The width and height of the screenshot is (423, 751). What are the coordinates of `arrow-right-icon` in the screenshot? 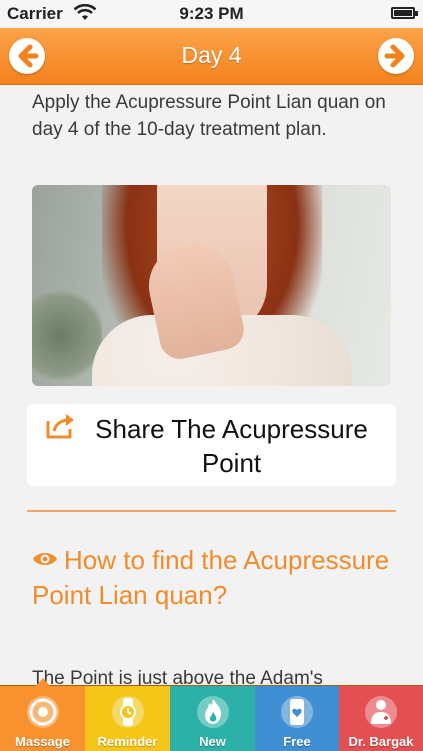 It's located at (394, 56).